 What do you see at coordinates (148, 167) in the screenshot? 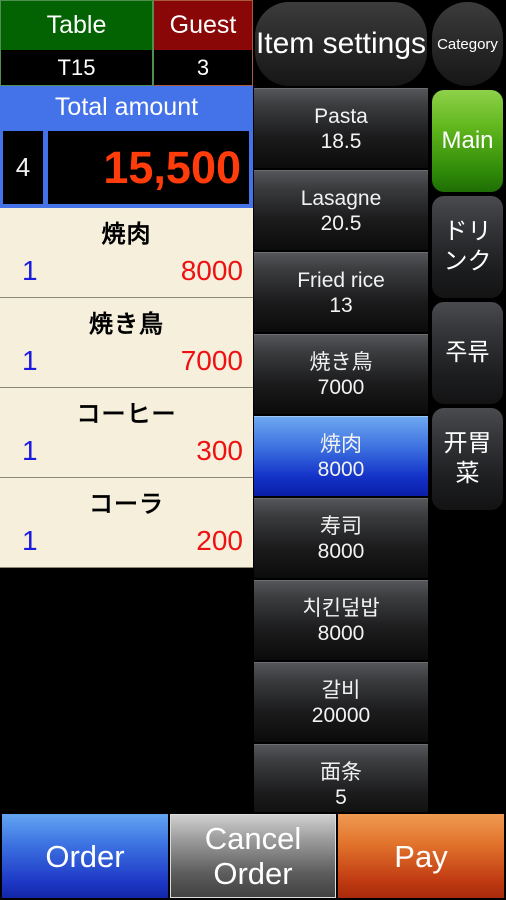
I see `total-amount-value: 15,500` at bounding box center [148, 167].